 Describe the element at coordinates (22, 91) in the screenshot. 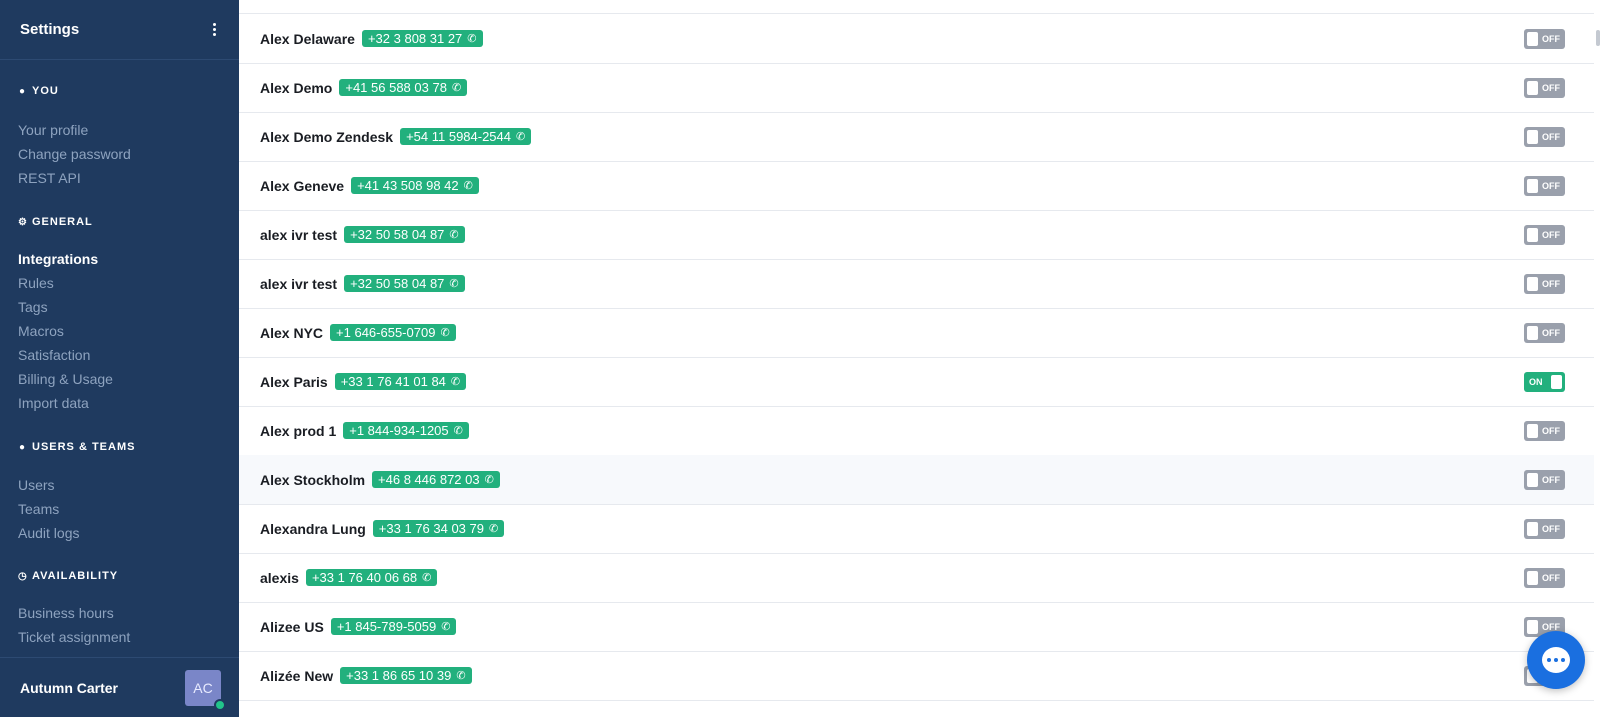

I see `person-icon: ●` at that location.